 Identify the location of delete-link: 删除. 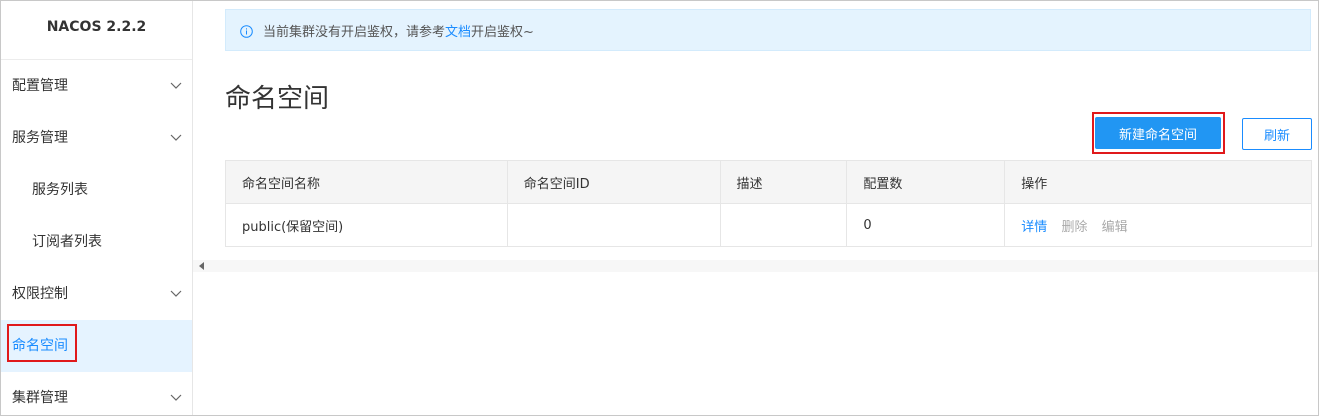
(1074, 227).